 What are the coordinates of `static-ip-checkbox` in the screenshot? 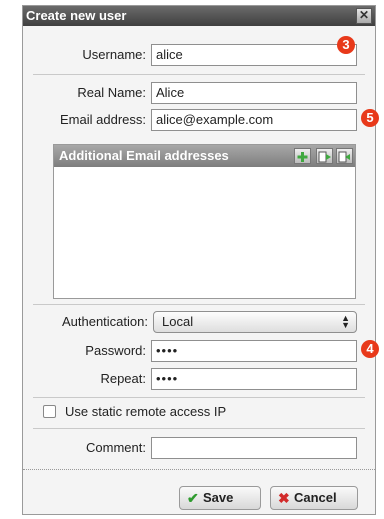 It's located at (49, 411).